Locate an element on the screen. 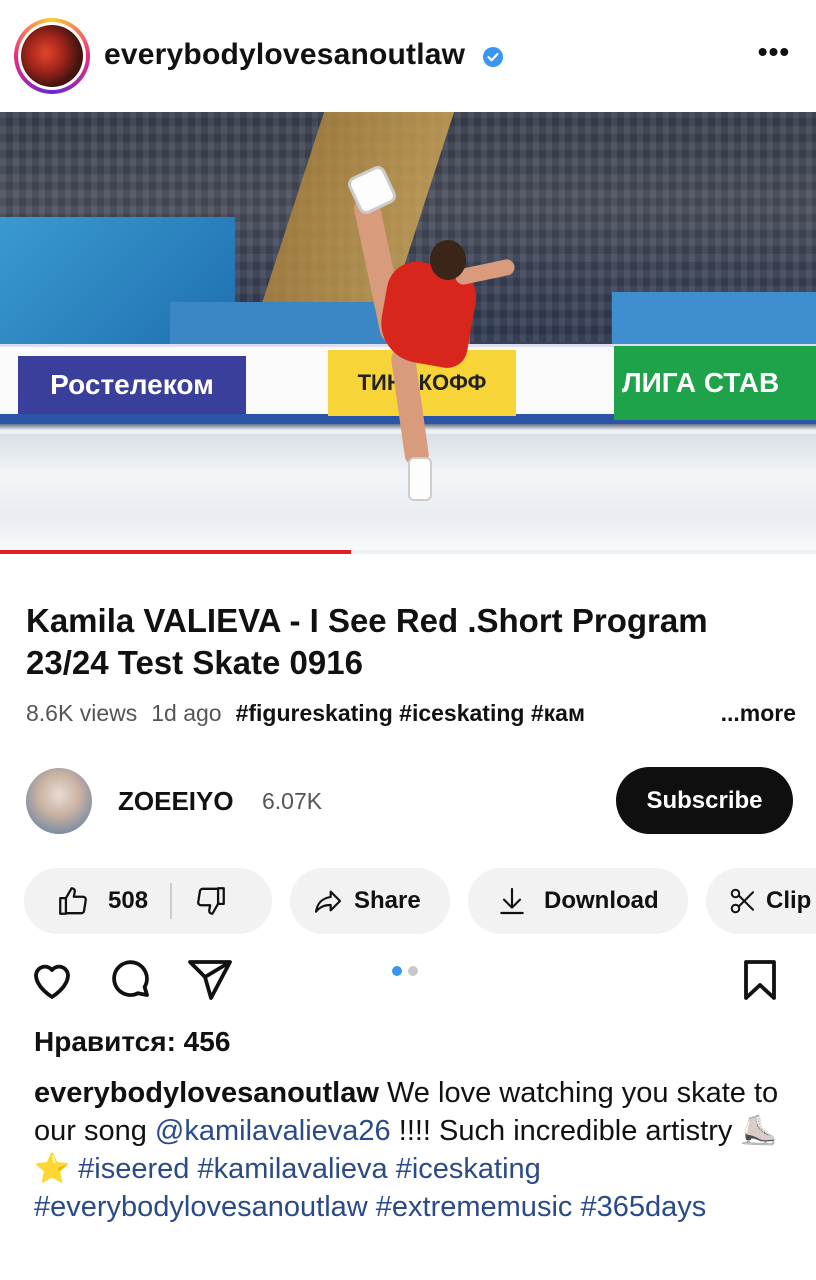 The image size is (816, 1280). download-icon is located at coordinates (512, 901).